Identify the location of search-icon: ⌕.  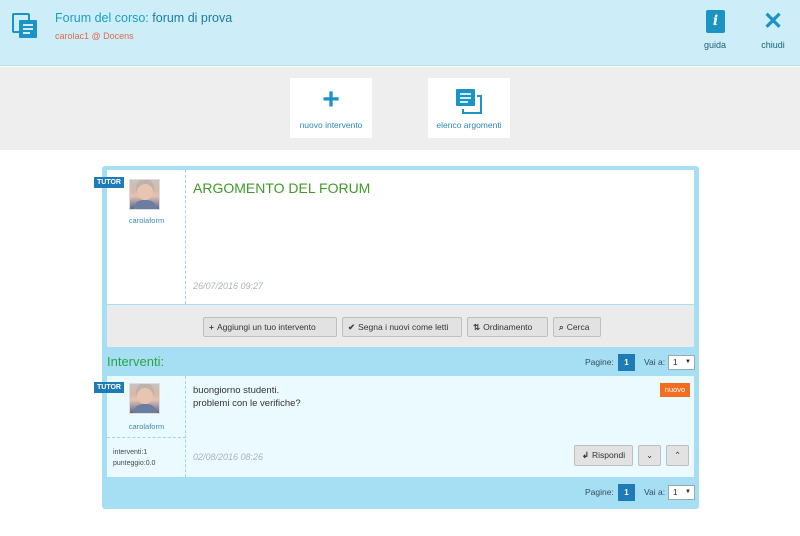
(561, 327).